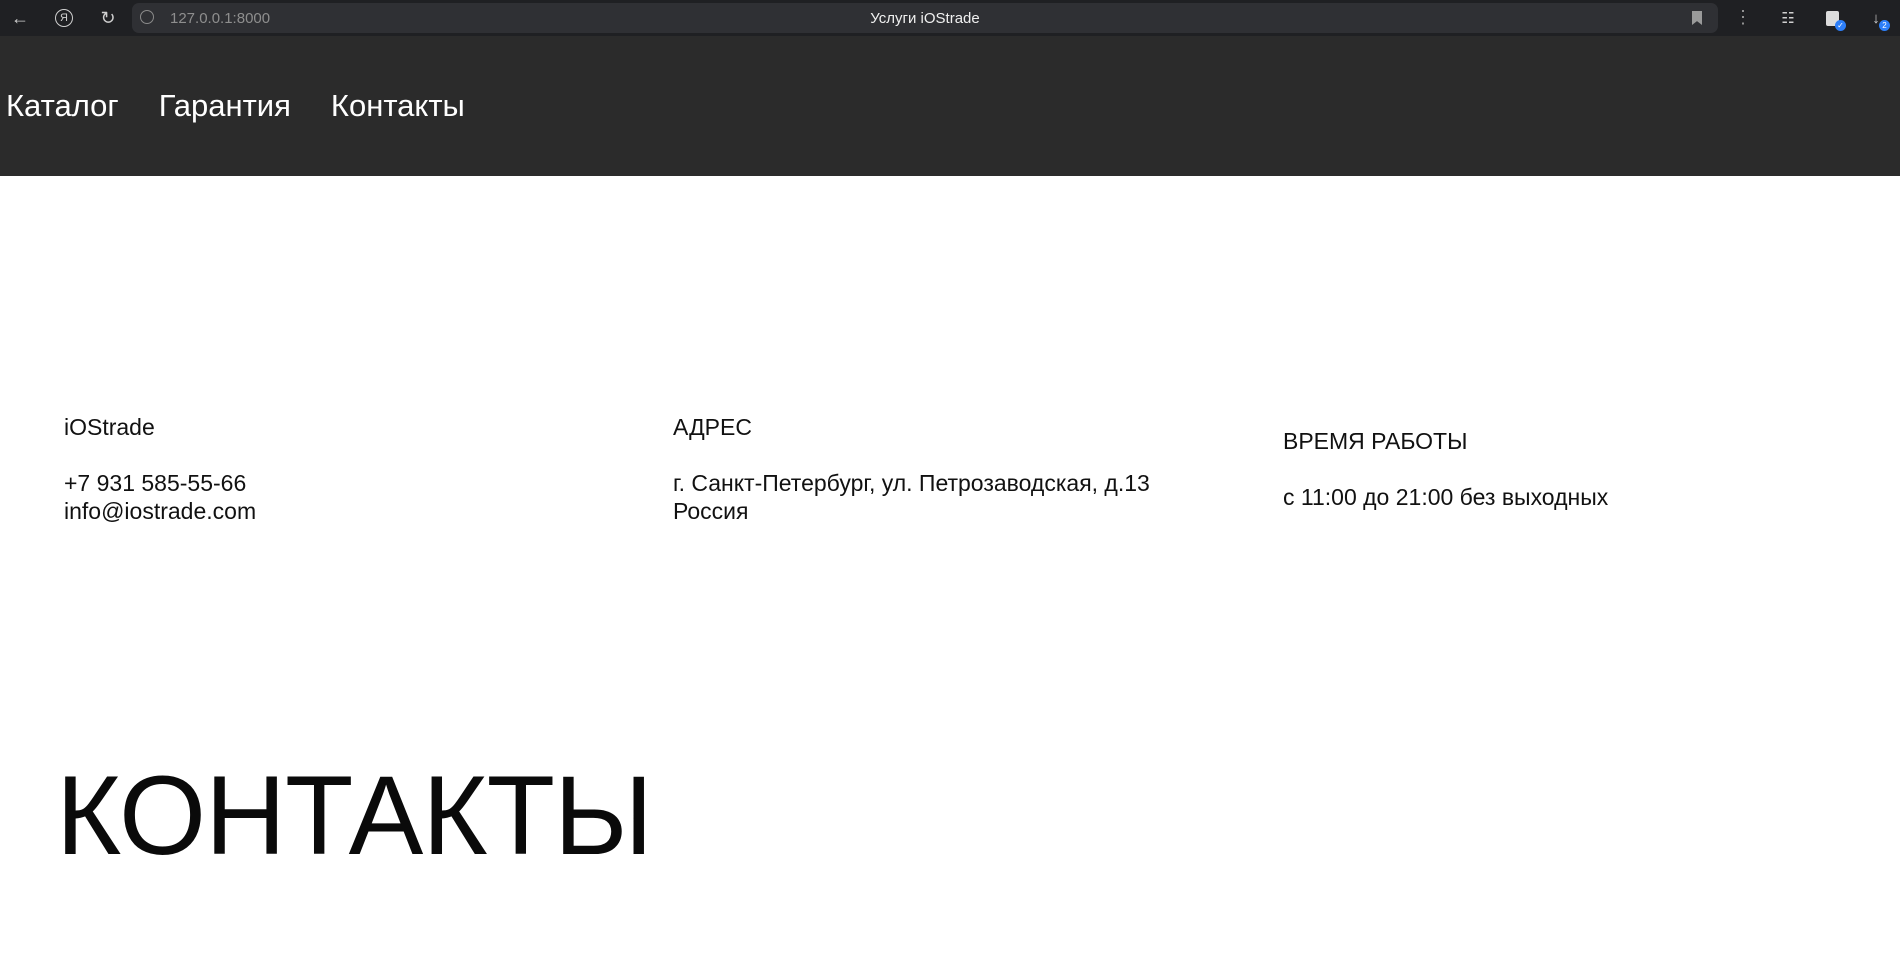 This screenshot has height=980, width=1900. Describe the element at coordinates (950, 106) in the screenshot. I see `site-header: Каталог Гарантия Контакты` at that location.